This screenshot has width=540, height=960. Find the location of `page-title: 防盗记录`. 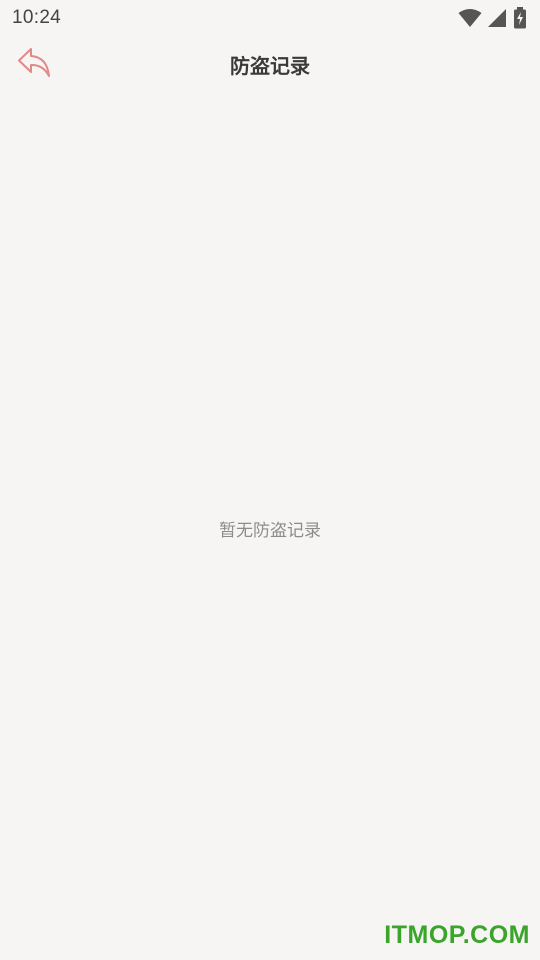

page-title: 防盗记录 is located at coordinates (270, 66).